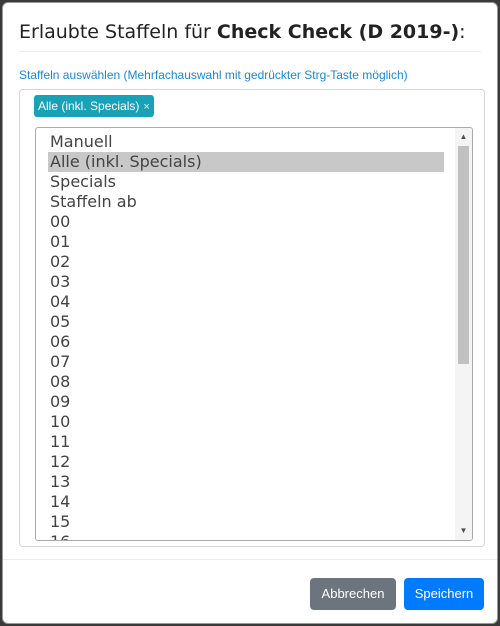 Image resolution: width=500 pixels, height=626 pixels. Describe the element at coordinates (246, 262) in the screenshot. I see `season-option: 02` at that location.